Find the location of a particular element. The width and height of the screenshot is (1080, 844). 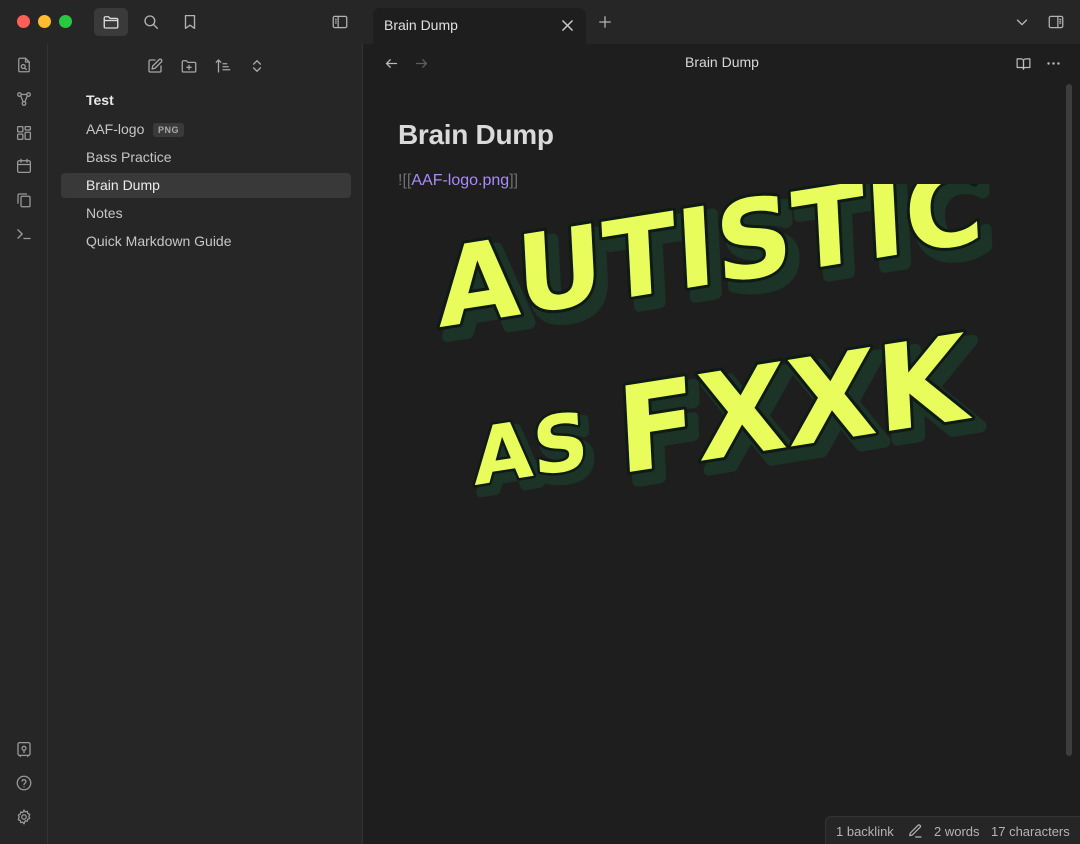

templates-button is located at coordinates (24, 200).